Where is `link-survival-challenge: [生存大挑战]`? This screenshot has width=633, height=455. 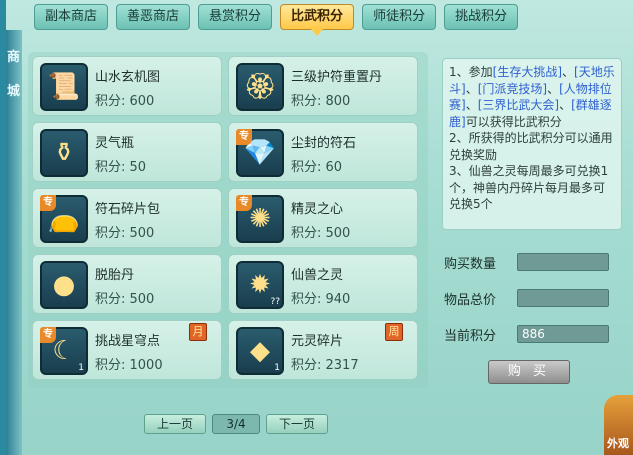
link-survival-challenge: [生存大挑战] is located at coordinates (527, 72).